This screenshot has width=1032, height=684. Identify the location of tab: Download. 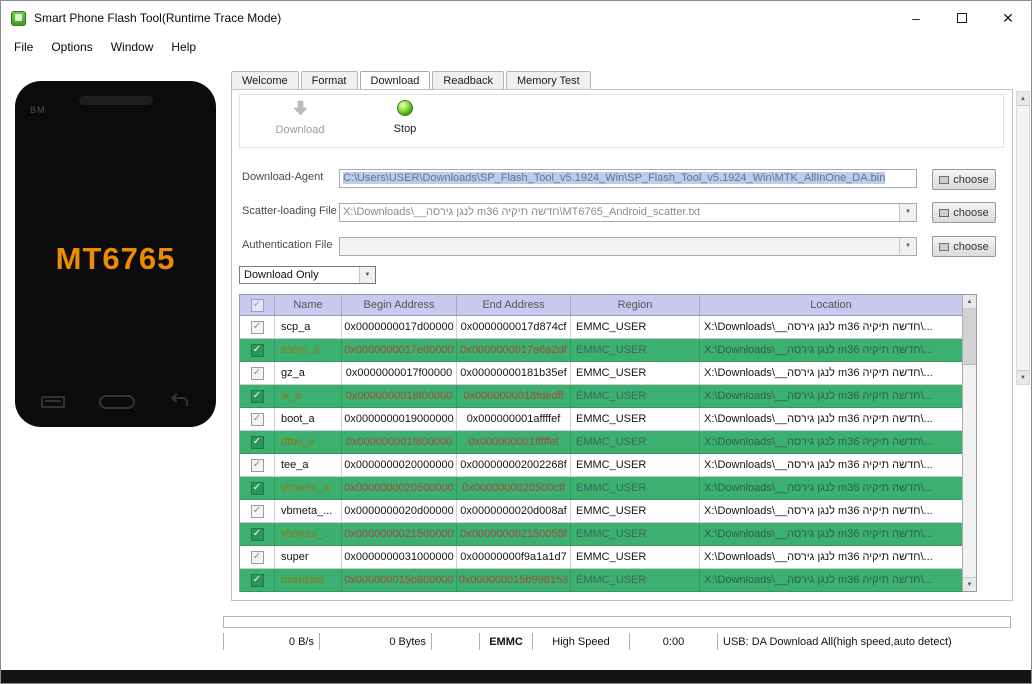
(395, 81).